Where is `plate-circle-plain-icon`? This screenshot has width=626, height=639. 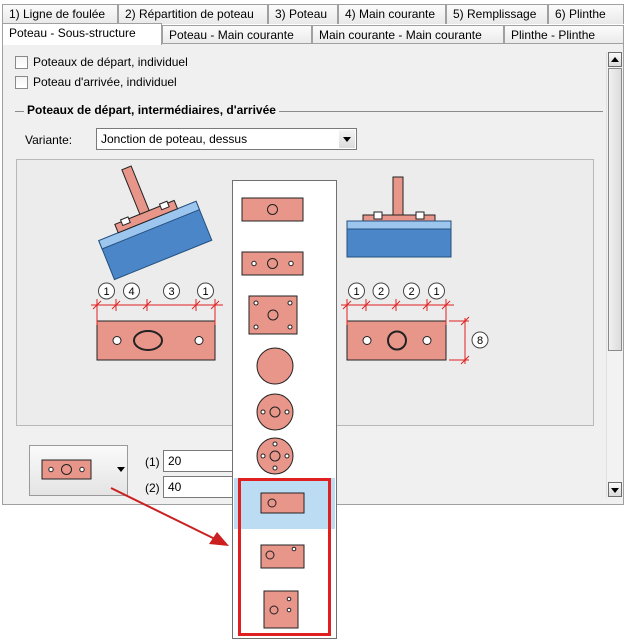
plate-circle-plain-icon is located at coordinates (275, 366).